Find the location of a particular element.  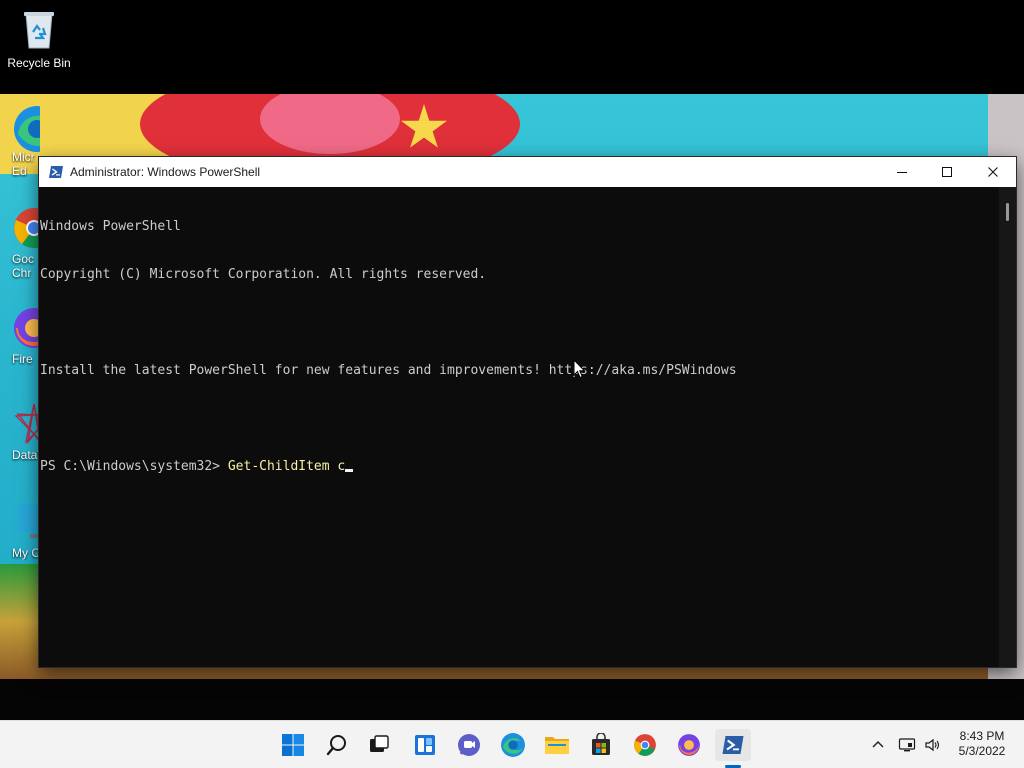

powershell-taskbar-button is located at coordinates (733, 745).